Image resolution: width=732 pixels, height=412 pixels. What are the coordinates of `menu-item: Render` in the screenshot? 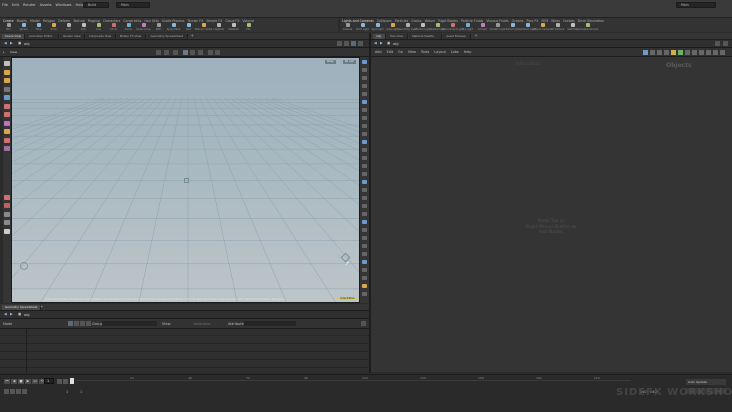 It's located at (29, 5).